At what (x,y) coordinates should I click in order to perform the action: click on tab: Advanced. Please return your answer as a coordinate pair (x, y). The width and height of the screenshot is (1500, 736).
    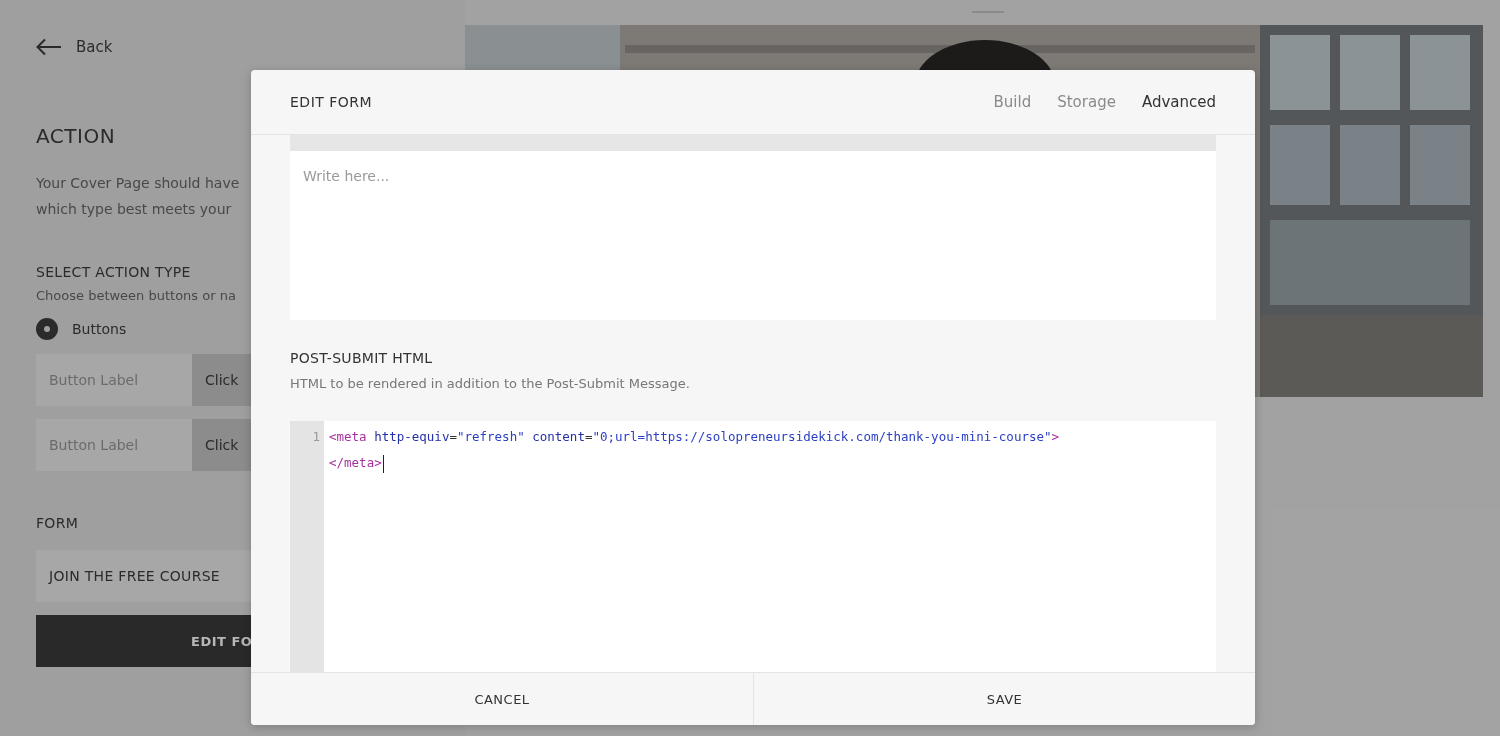
    Looking at the image, I should click on (1178, 102).